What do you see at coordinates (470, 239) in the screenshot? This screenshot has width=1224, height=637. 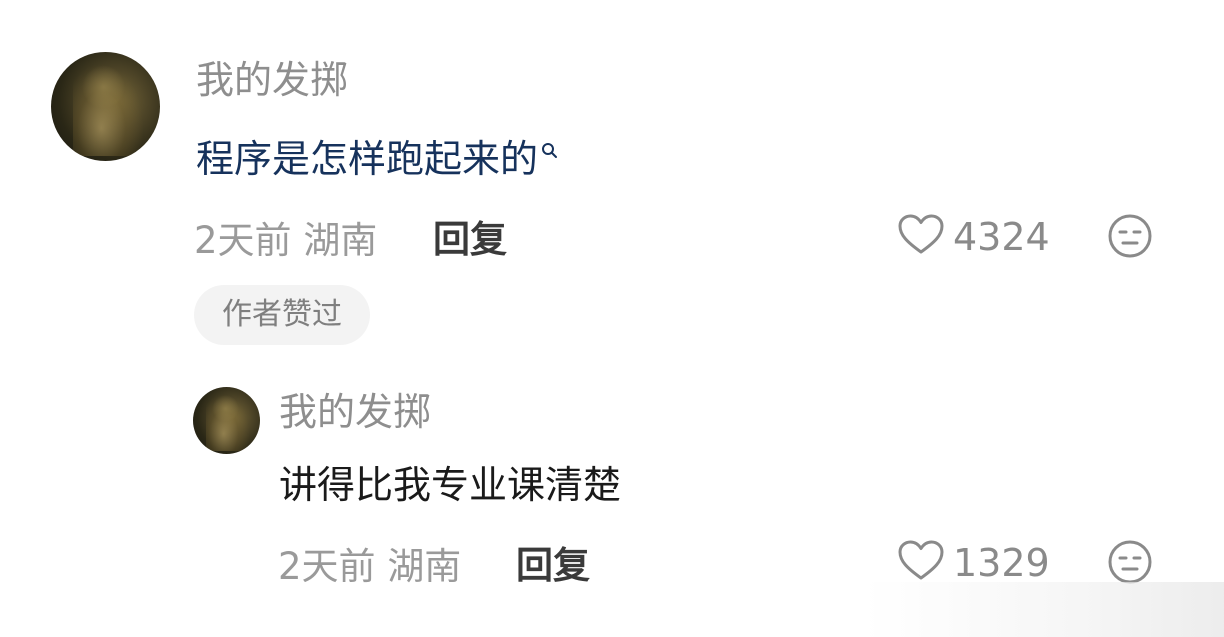 I see `reply-button: 回复` at bounding box center [470, 239].